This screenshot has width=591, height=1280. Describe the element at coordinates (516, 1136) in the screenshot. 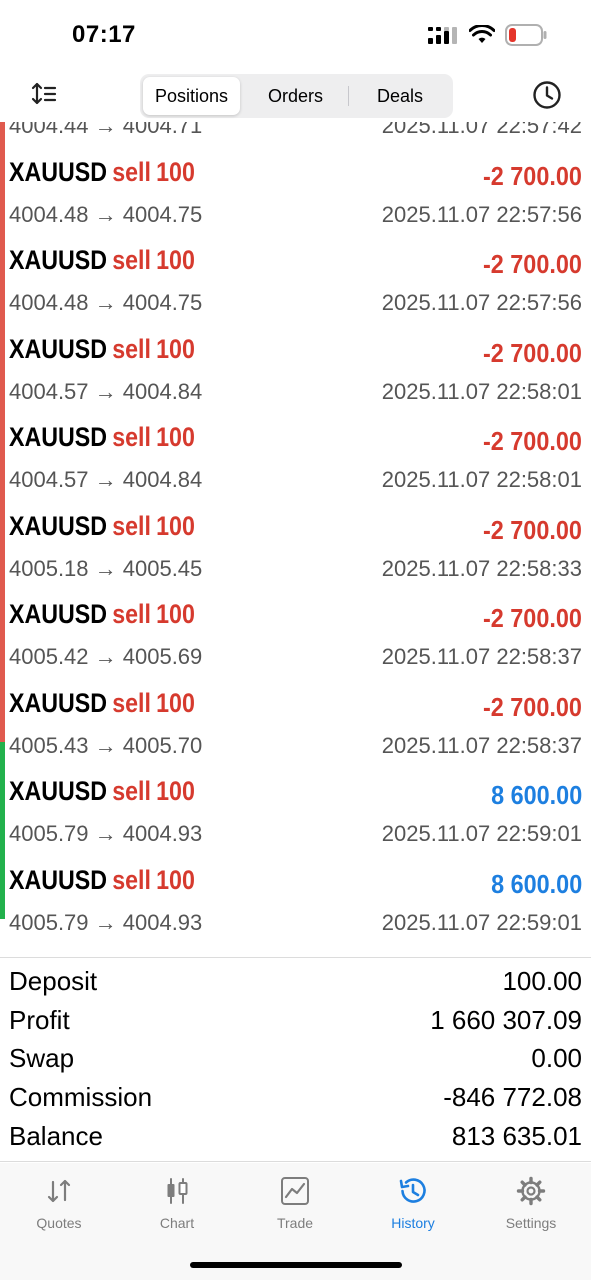

I see `summary-value: 813 635.01` at that location.